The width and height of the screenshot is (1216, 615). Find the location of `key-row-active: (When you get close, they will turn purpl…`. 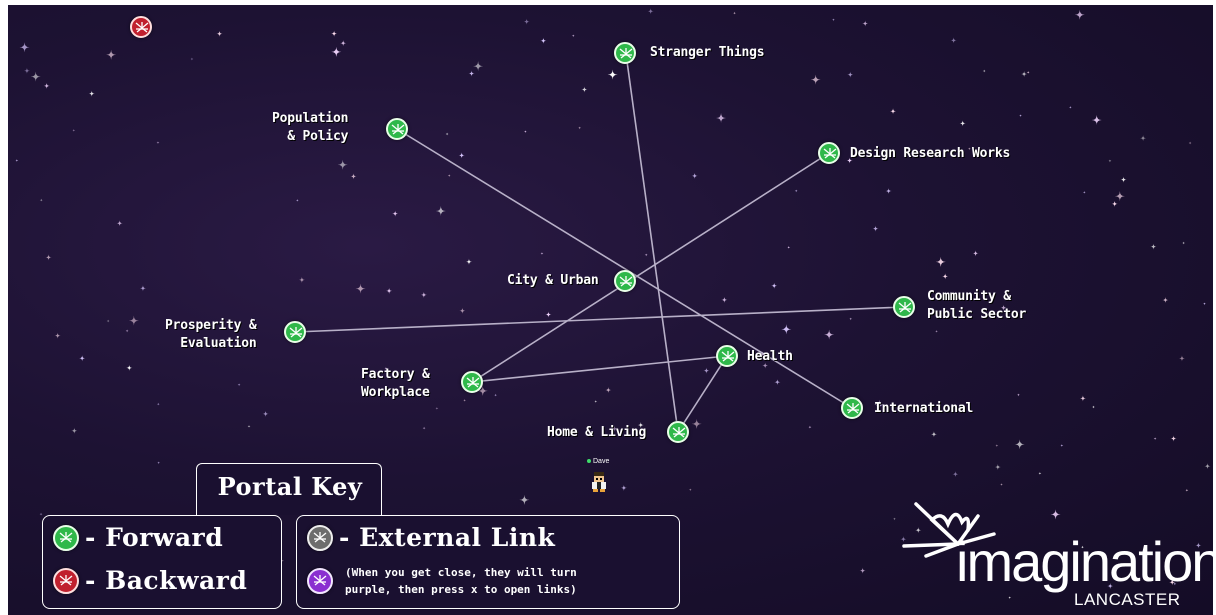

key-row-active: (When you get close, they will turn purpl… is located at coordinates (442, 581).